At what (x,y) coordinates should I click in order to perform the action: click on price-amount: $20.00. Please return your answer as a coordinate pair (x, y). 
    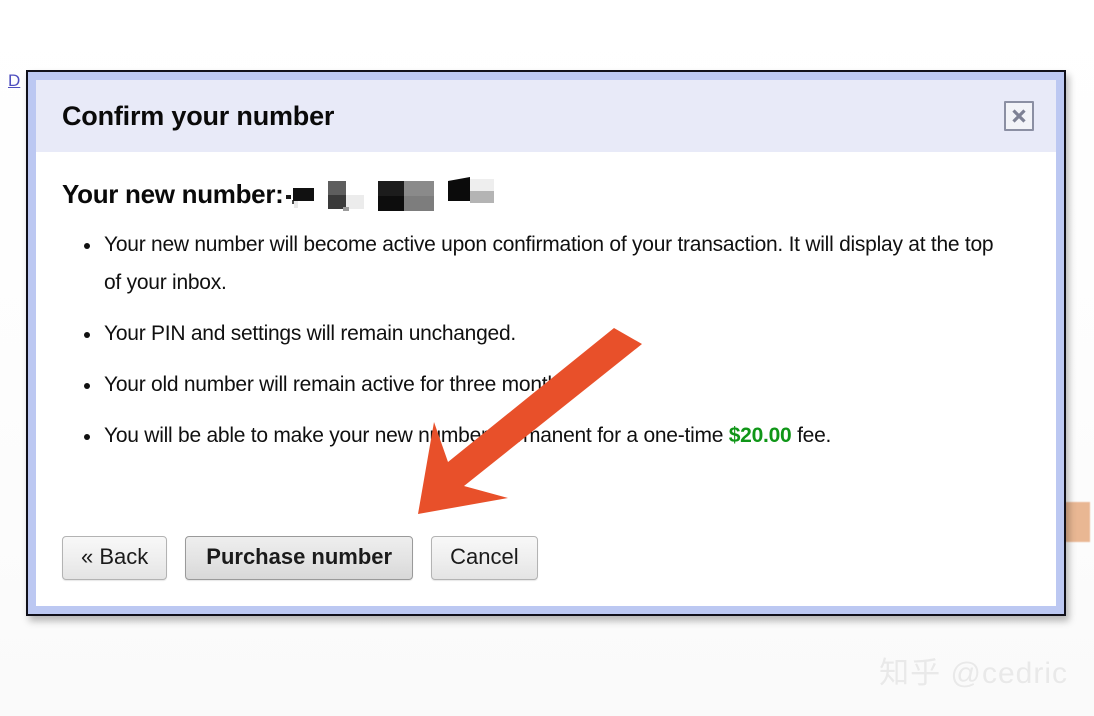
    Looking at the image, I should click on (760, 435).